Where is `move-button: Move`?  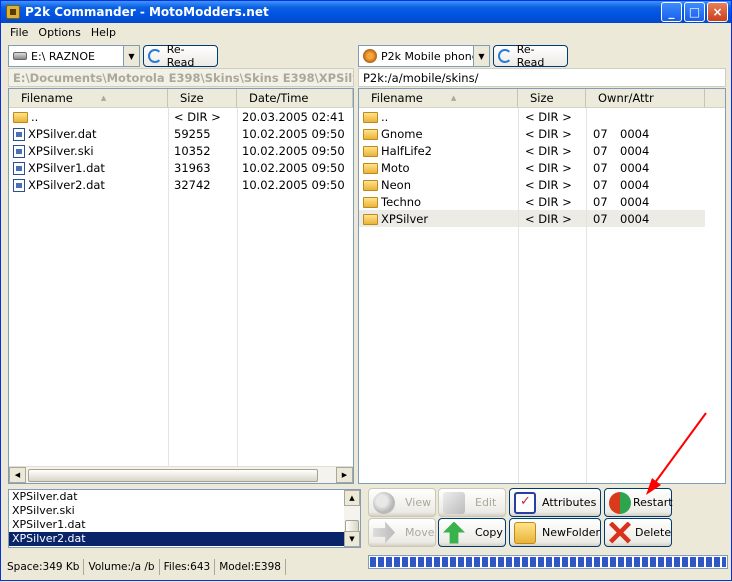
move-button: Move is located at coordinates (402, 532).